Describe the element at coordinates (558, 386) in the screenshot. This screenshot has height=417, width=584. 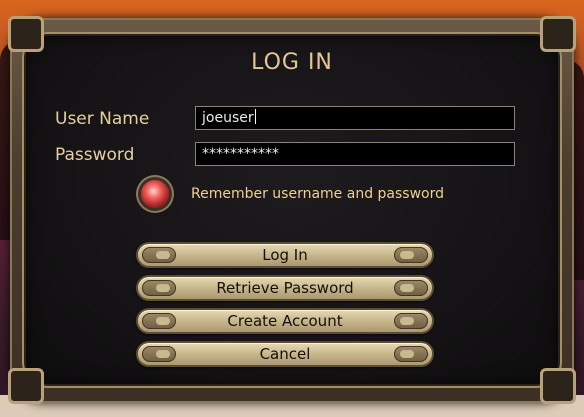
I see `frame-corner-bottom-right` at that location.